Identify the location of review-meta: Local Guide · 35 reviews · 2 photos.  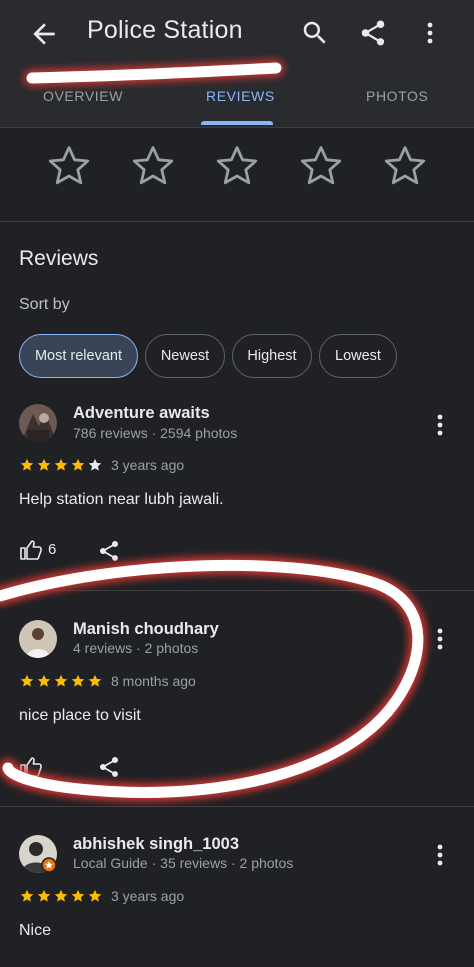
(183, 863).